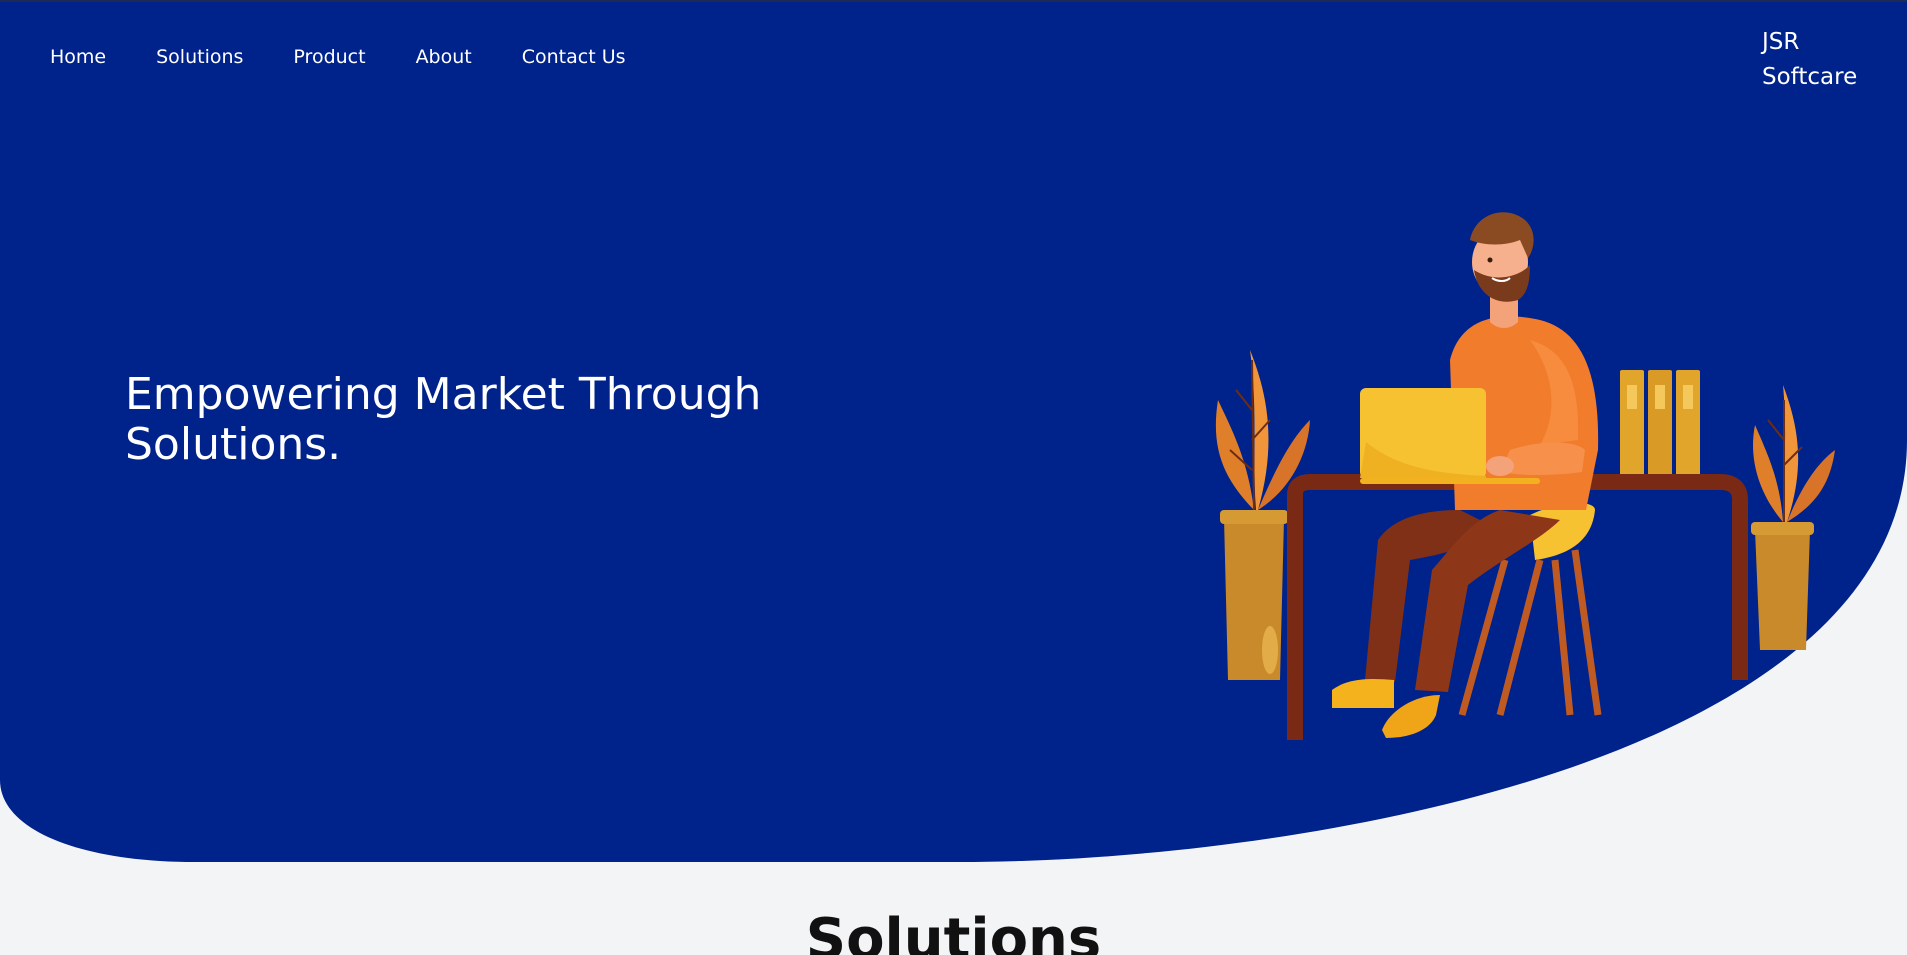 The height and width of the screenshot is (955, 1907). I want to click on nav-solutions: Solutions, so click(199, 57).